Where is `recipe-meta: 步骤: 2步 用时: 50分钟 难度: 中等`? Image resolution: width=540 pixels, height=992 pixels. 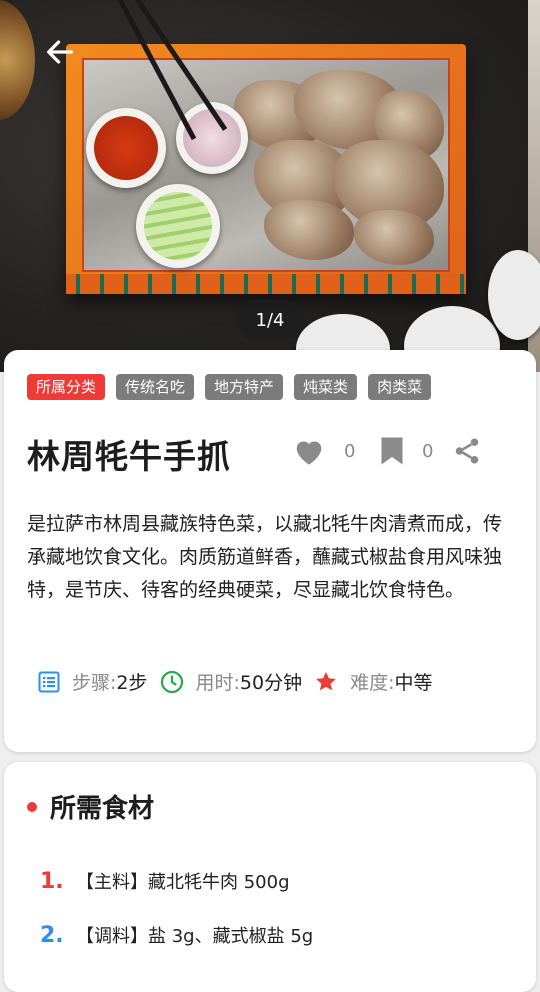
recipe-meta: 步骤: 2步 用时: 50分钟 难度: 中等 is located at coordinates (241, 681).